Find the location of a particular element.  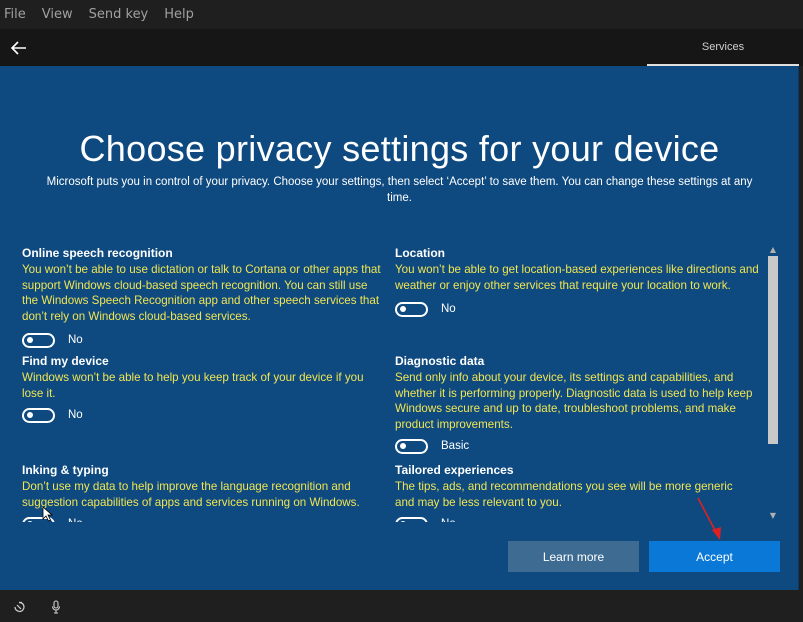

arrow-left-icon is located at coordinates (18, 48).